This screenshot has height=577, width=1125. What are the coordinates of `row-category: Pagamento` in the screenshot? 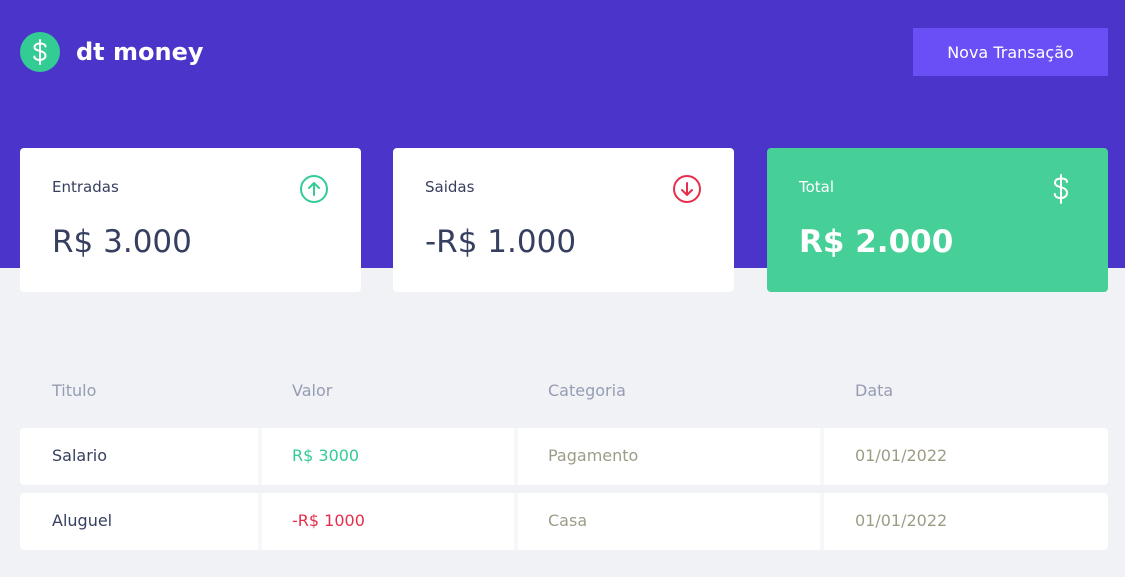 It's located at (593, 455).